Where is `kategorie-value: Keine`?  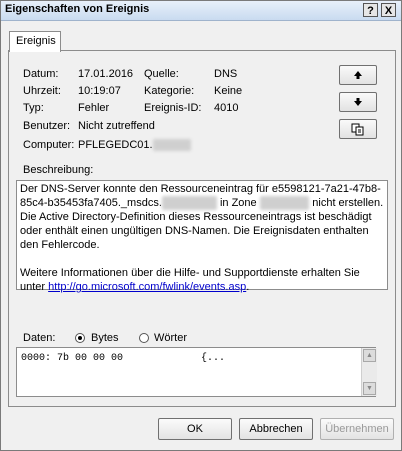
kategorie-value: Keine is located at coordinates (228, 91).